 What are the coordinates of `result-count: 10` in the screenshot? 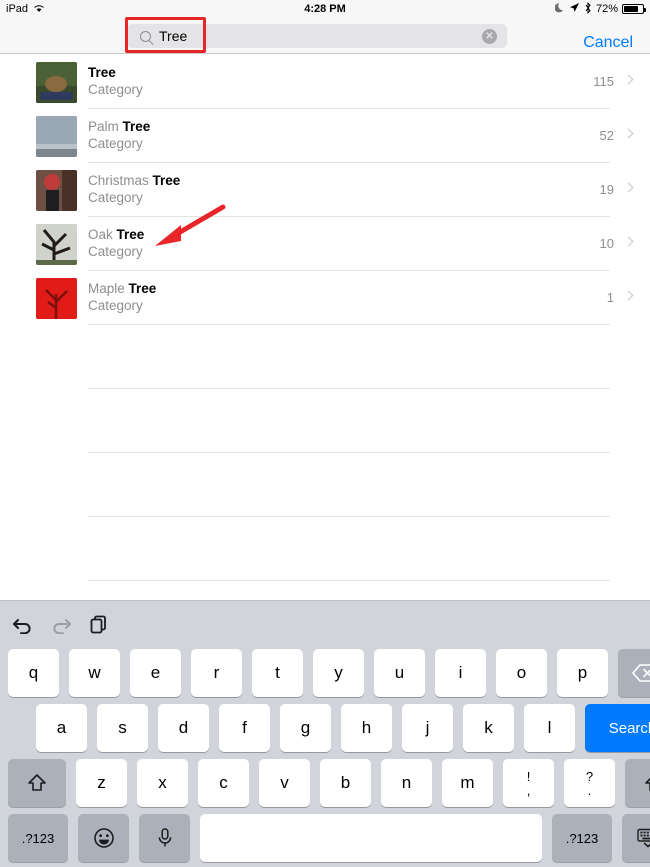 It's located at (606, 243).